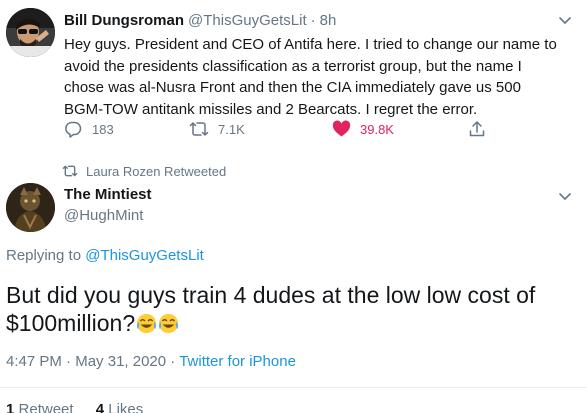 The image size is (586, 413). Describe the element at coordinates (120, 361) in the screenshot. I see `tweet-date: May 31, 2020` at that location.